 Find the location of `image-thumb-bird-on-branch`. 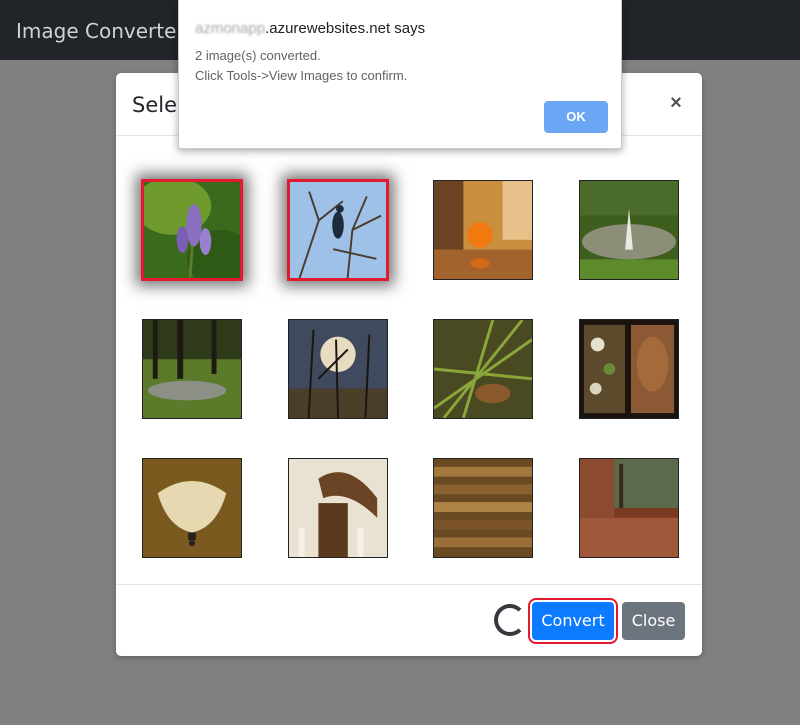

image-thumb-bird-on-branch is located at coordinates (338, 230).